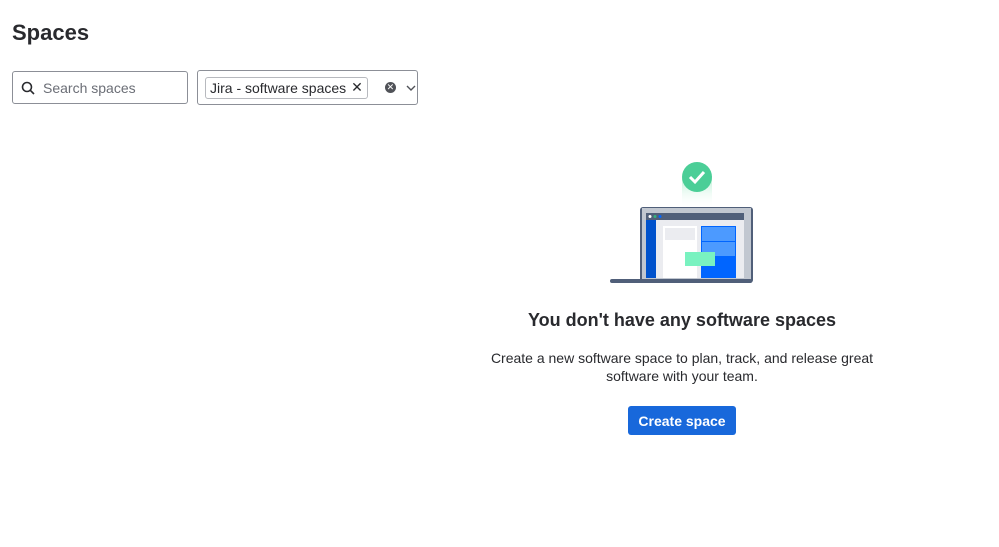  Describe the element at coordinates (682, 420) in the screenshot. I see `create-space-button: Create space` at that location.